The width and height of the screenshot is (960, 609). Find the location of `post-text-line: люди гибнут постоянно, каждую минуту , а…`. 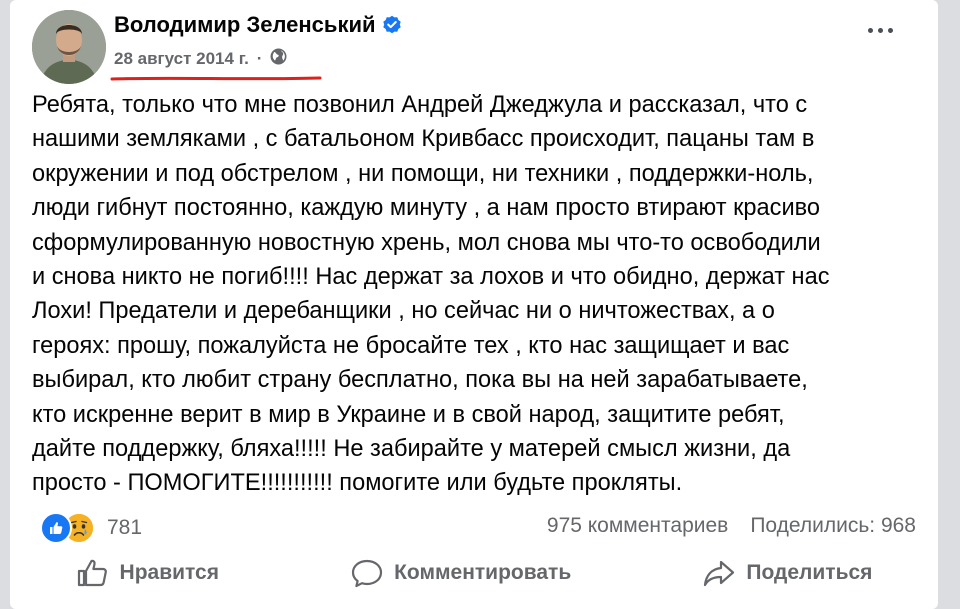

post-text-line: люди гибнут постоянно, каждую минуту , а… is located at coordinates (426, 208).